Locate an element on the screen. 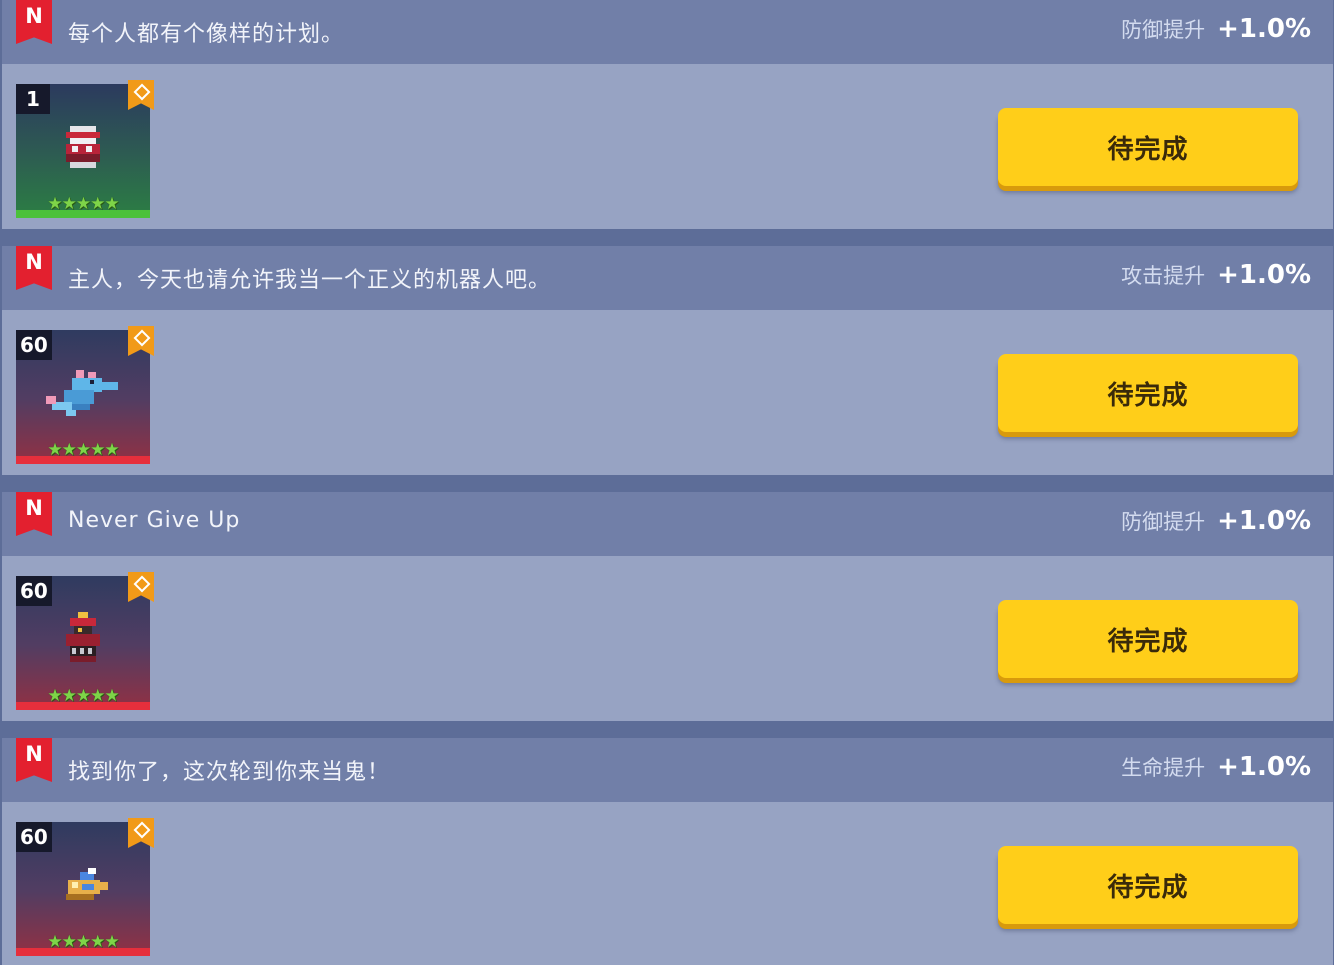  item-quote: 主人，今天也请允许我当一个正义的机器人吧。 is located at coordinates (310, 280).